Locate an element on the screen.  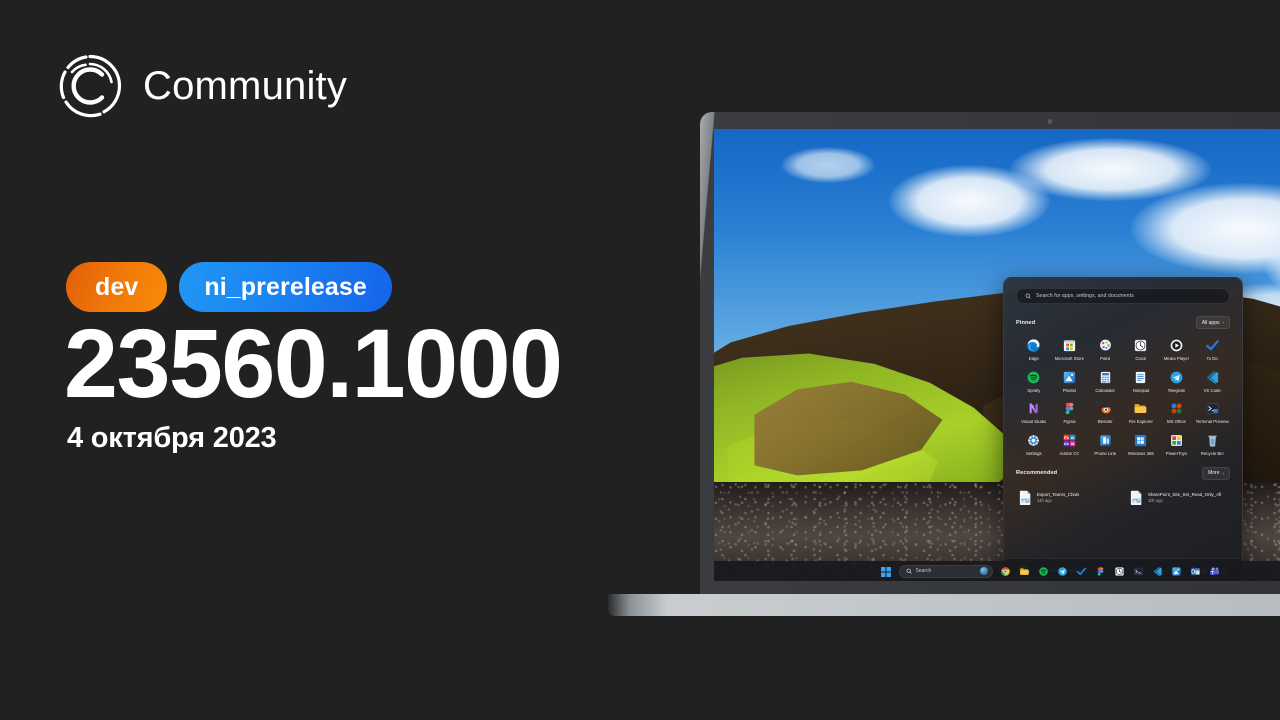
microsoft-store-icon is located at coordinates (1069, 345).